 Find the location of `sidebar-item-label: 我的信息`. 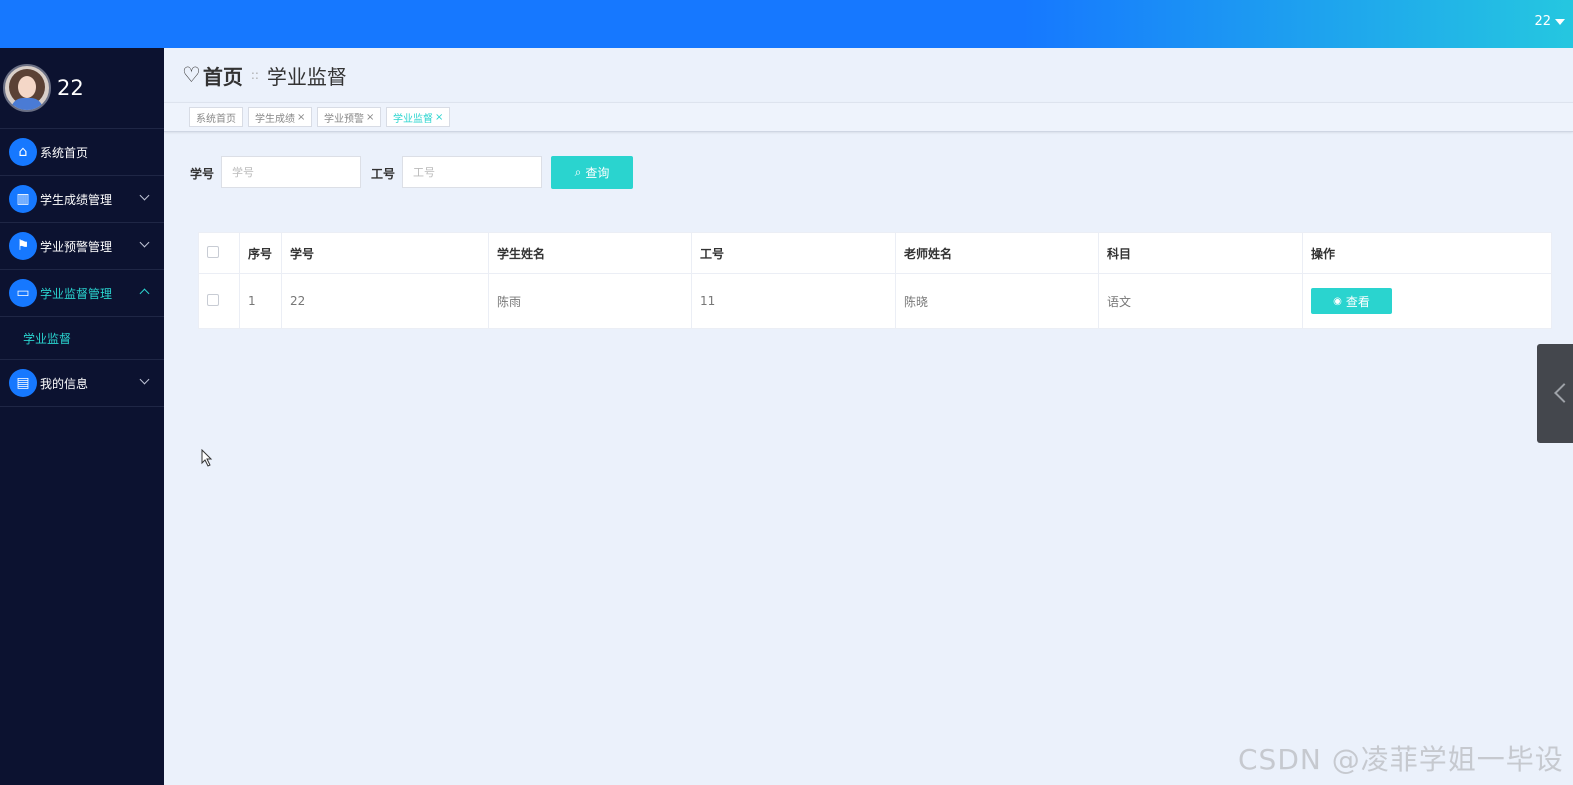

sidebar-item-label: 我的信息 is located at coordinates (64, 383).